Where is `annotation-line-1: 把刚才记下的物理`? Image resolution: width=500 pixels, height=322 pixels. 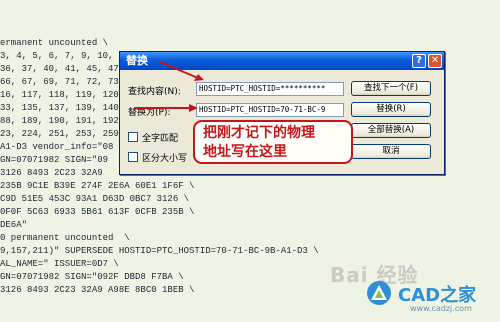
annotation-line-1: 把刚才记下的物理 is located at coordinates (259, 133).